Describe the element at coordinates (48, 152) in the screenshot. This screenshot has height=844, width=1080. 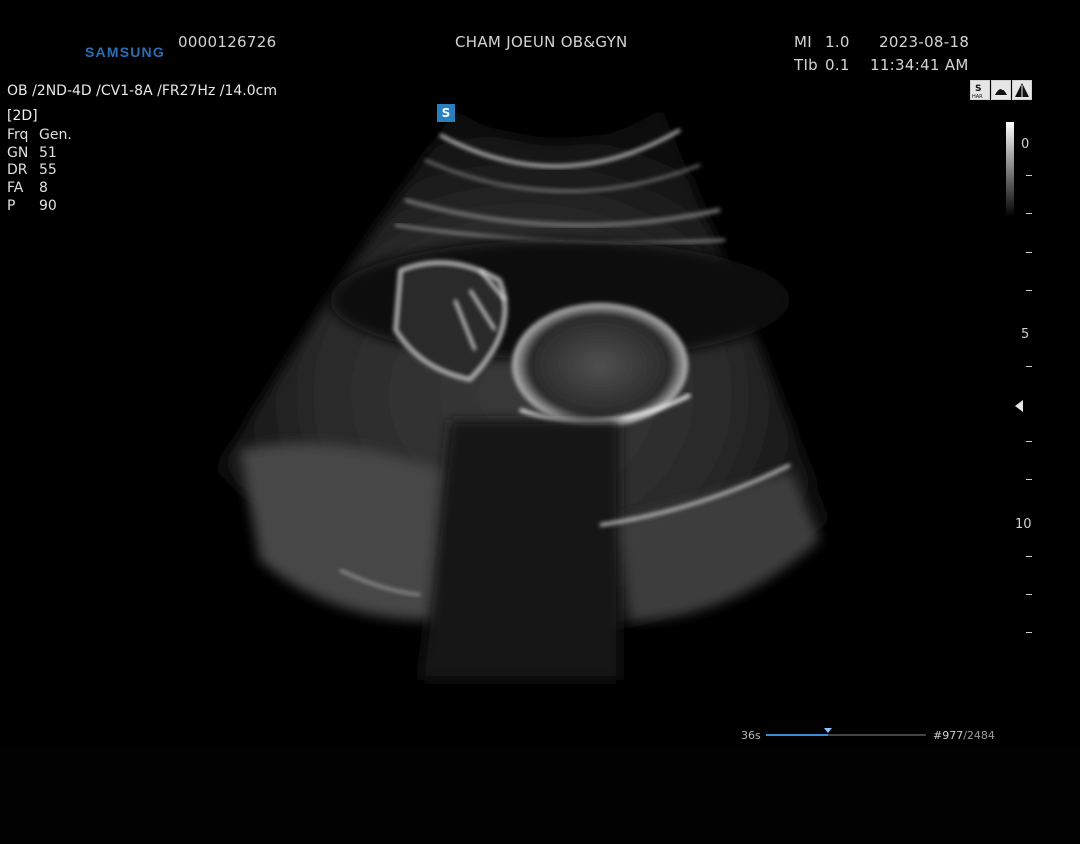
I see `param-value: 51` at that location.